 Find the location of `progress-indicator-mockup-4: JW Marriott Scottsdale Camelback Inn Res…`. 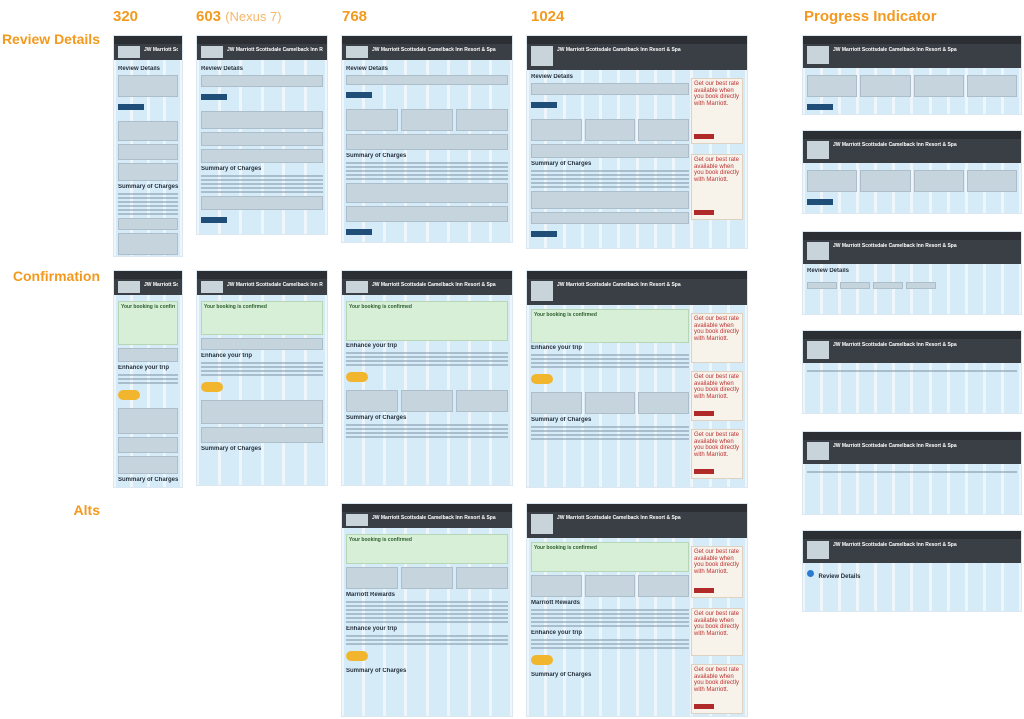

progress-indicator-mockup-4: JW Marriott Scottsdale Camelback Inn Res… is located at coordinates (912, 372).